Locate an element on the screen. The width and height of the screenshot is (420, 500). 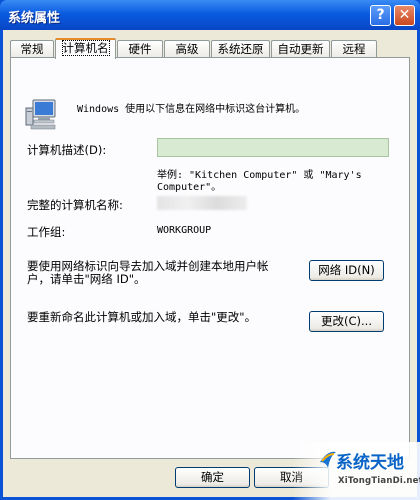
tab-remote: 远程 is located at coordinates (354, 48).